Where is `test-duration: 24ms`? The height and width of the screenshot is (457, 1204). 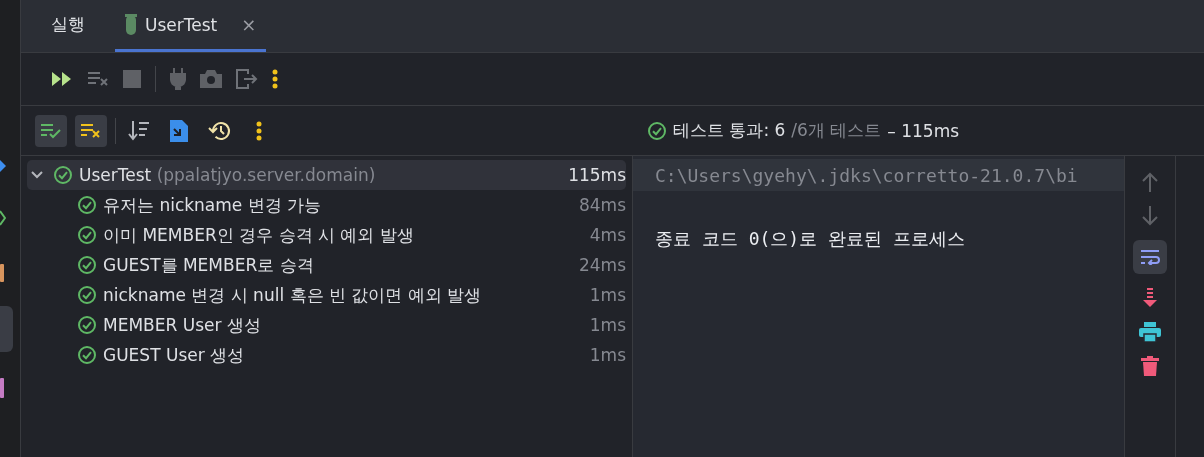 test-duration: 24ms is located at coordinates (602, 265).